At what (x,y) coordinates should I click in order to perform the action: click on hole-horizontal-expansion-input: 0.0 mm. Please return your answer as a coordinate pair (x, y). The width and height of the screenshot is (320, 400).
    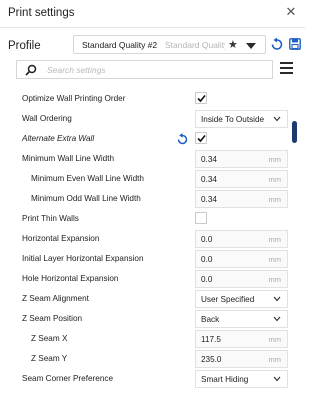
    Looking at the image, I should click on (241, 279).